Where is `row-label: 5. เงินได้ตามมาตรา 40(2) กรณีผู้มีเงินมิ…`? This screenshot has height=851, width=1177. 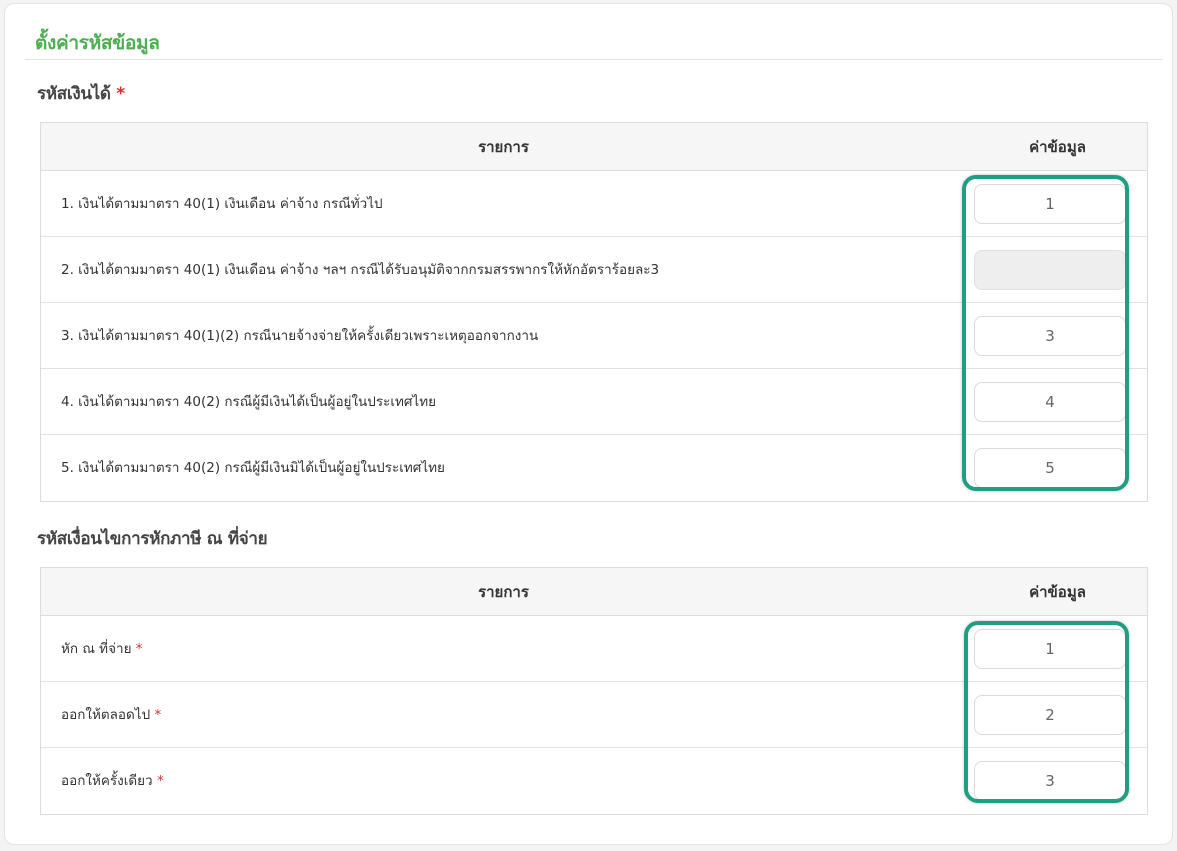
row-label: 5. เงินได้ตามมาตรา 40(2) กรณีผู้มีเงินมิ… is located at coordinates (253, 468).